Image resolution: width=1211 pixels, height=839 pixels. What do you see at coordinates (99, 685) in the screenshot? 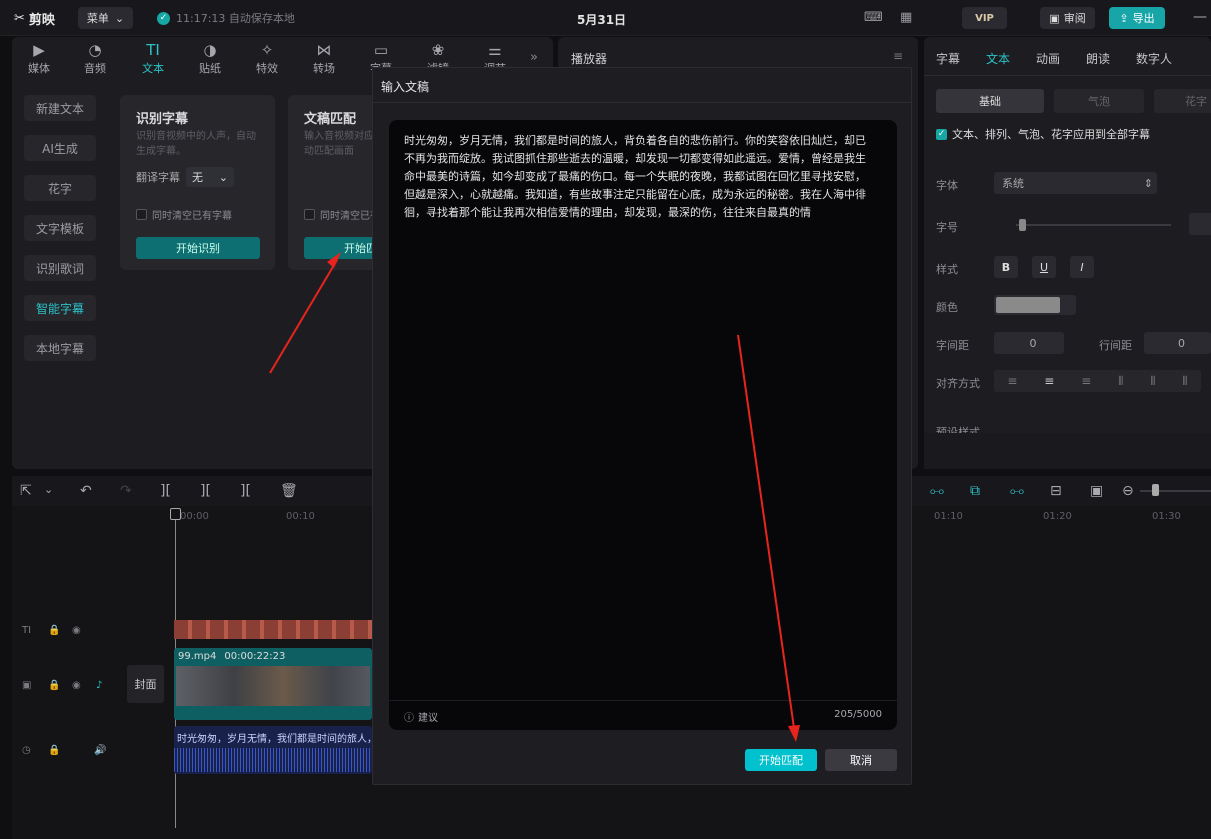
I see `audio-on-icon: ♪` at bounding box center [99, 685].